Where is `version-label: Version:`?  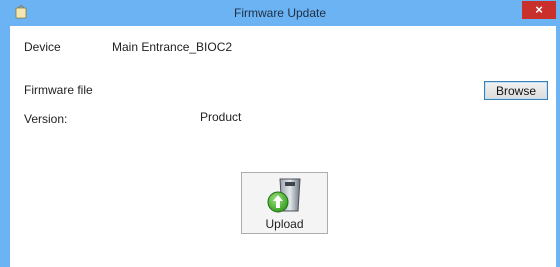 version-label: Version: is located at coordinates (46, 119).